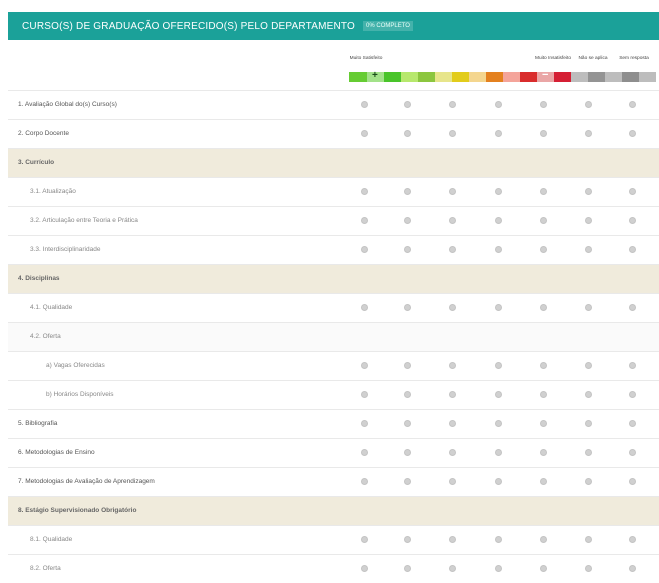 The height and width of the screenshot is (583, 659). What do you see at coordinates (45, 336) in the screenshot?
I see `question-label: 4.2. Oferta` at bounding box center [45, 336].